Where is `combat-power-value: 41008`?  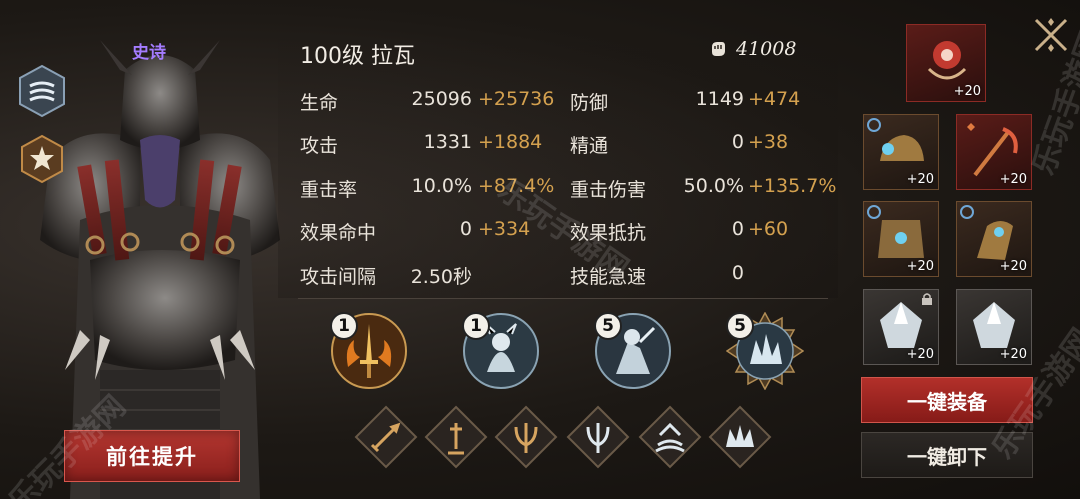 combat-power-value: 41008 is located at coordinates (766, 49).